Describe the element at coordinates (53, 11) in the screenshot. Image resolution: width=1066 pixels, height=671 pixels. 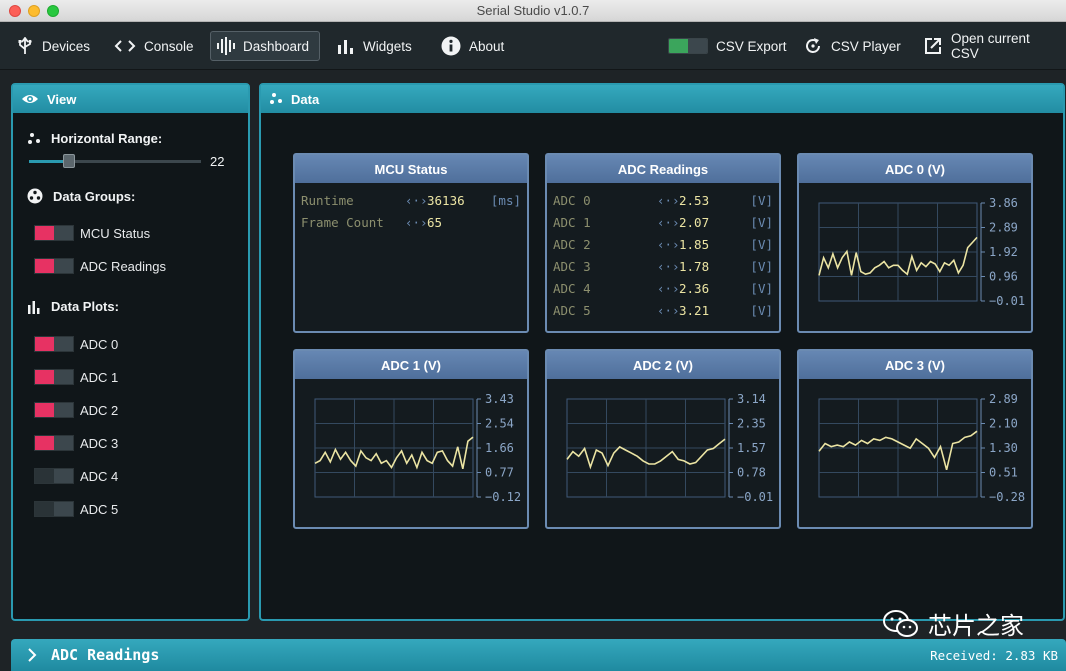
I see `maximize-window-button` at that location.